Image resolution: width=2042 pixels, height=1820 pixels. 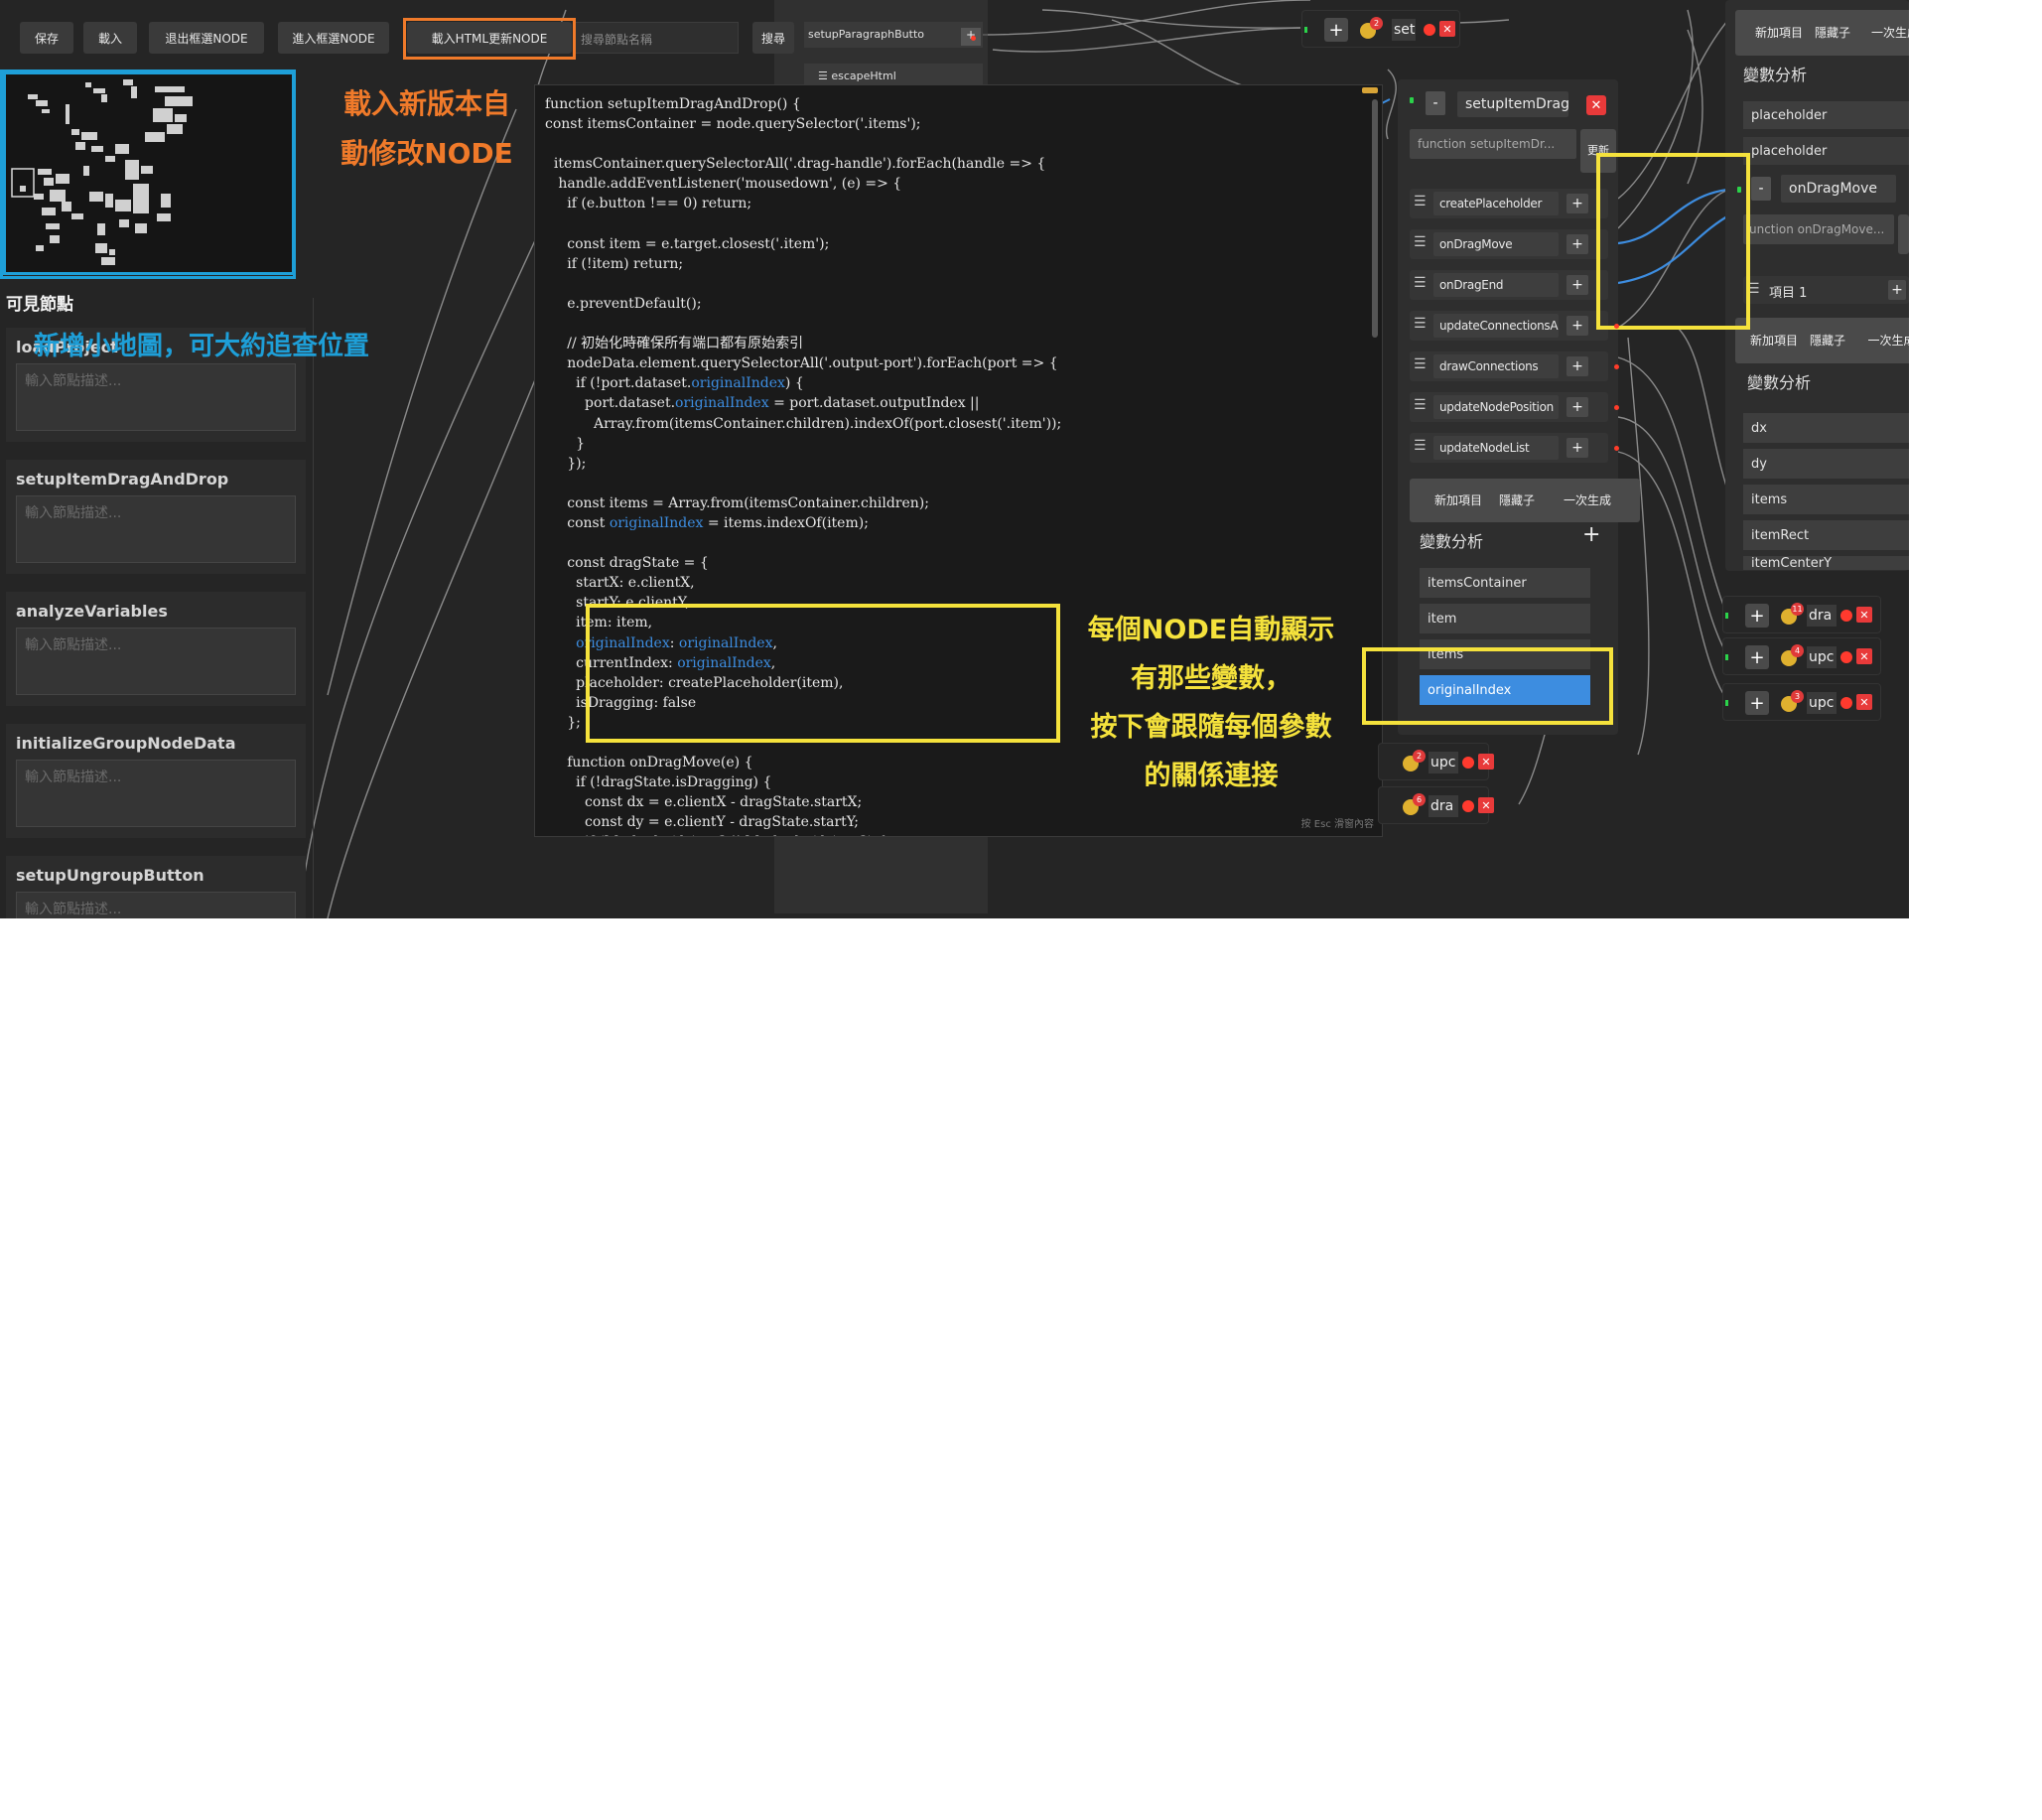 What do you see at coordinates (1496, 203) in the screenshot?
I see `function-item-name: createPlaceholder` at bounding box center [1496, 203].